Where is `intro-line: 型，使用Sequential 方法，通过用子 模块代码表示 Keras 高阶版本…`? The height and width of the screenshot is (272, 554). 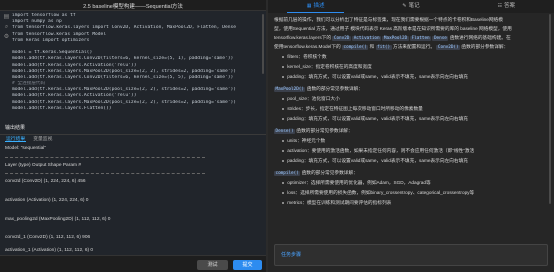
intro-line: 型，使用Sequential 方法，通过用子 模块代码表示 Keras 高阶版本… is located at coordinates (393, 28).